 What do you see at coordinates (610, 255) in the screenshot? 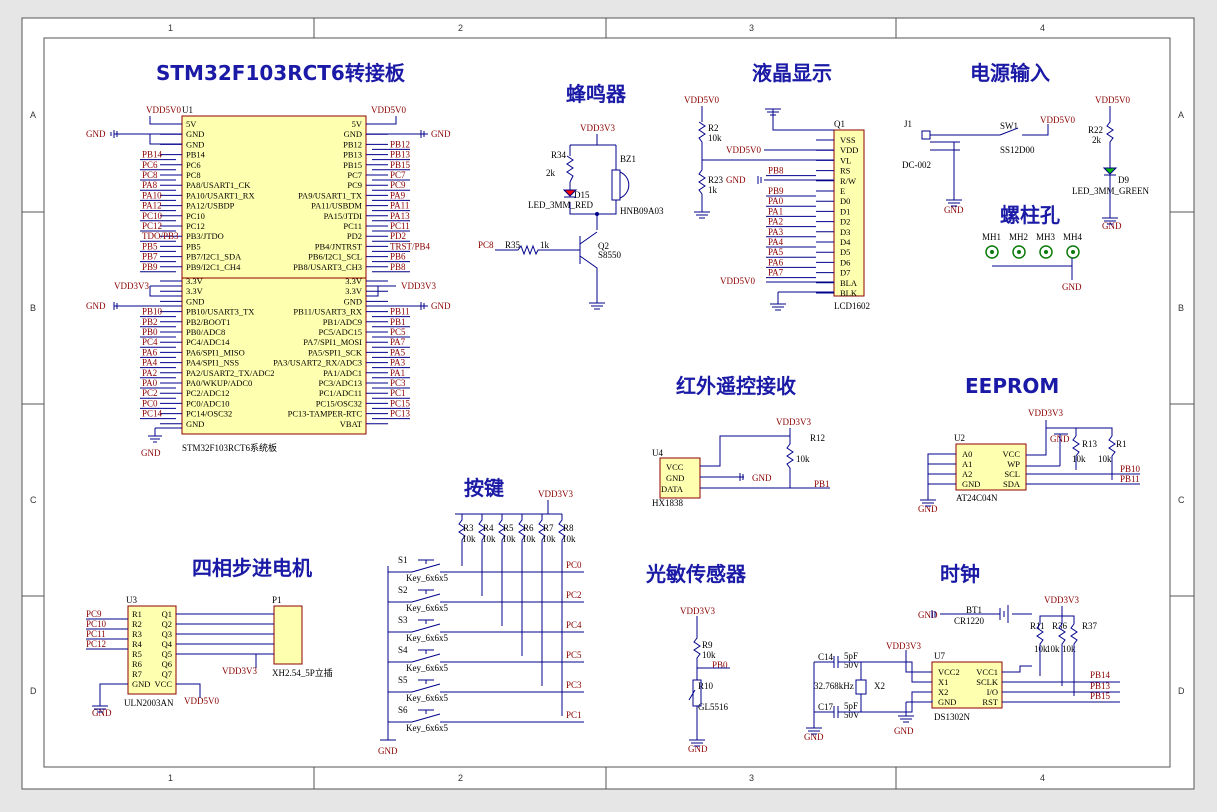
I see `buzzer-q2-val: S8550` at bounding box center [610, 255].